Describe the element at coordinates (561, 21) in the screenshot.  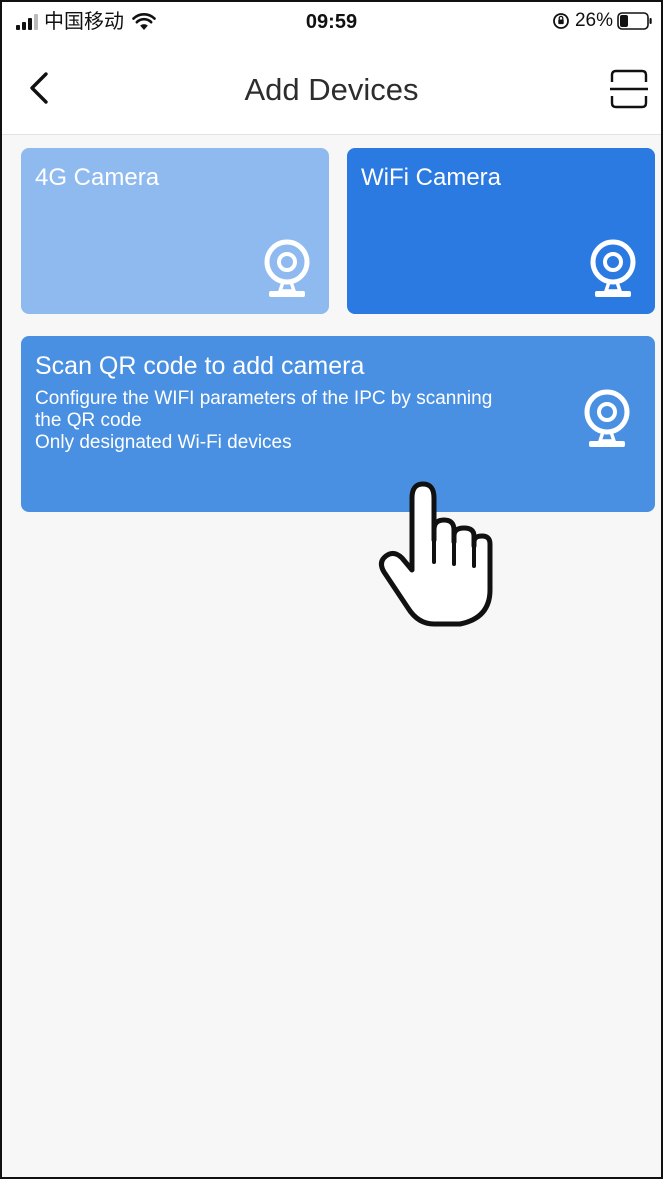
I see `orientation-lock-icon` at that location.